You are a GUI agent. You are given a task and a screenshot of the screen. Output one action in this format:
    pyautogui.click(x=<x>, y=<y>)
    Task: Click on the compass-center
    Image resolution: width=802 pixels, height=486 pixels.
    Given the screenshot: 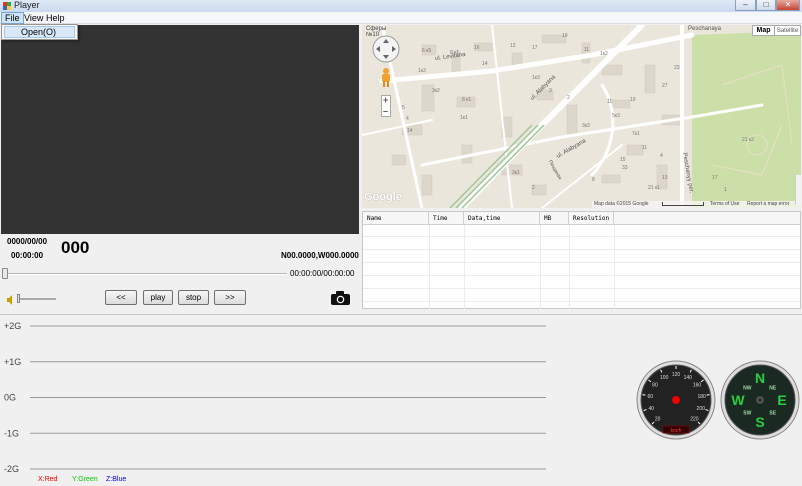 What is the action you would take?
    pyautogui.click(x=760, y=400)
    